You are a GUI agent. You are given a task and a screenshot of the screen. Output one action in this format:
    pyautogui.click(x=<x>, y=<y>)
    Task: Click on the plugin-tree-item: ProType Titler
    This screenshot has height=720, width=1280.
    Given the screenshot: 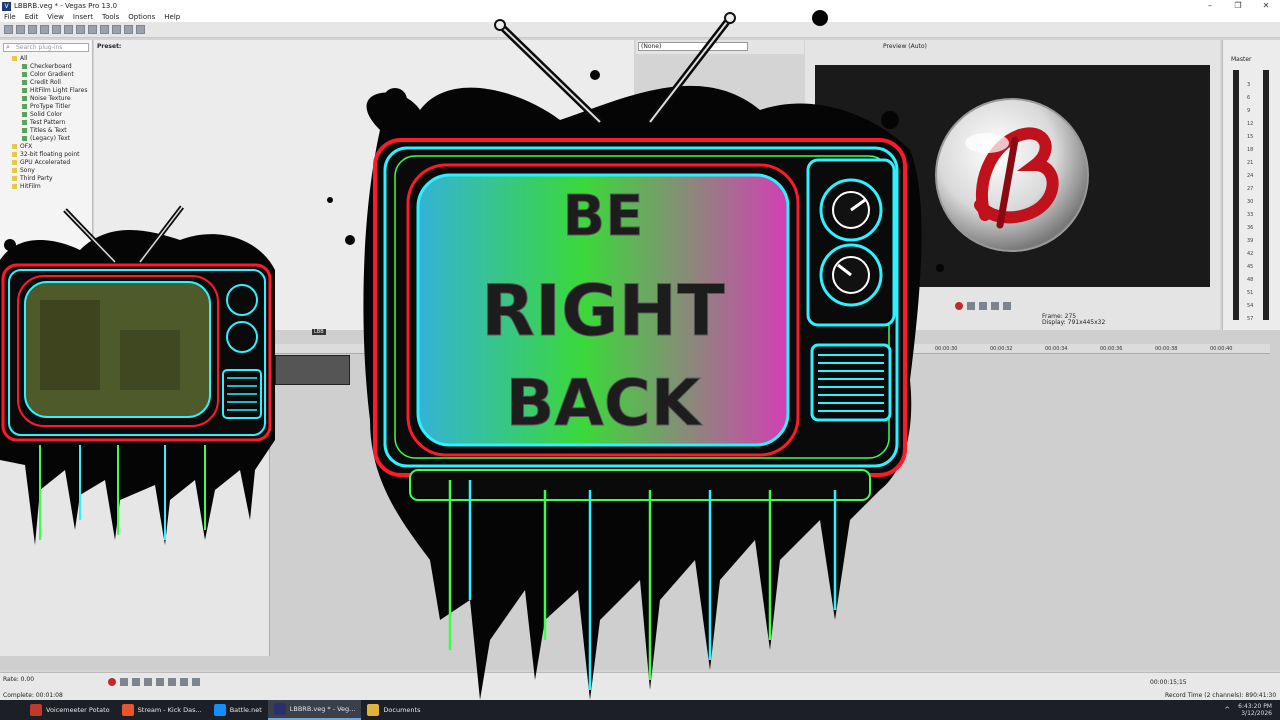 What is the action you would take?
    pyautogui.click(x=46, y=107)
    